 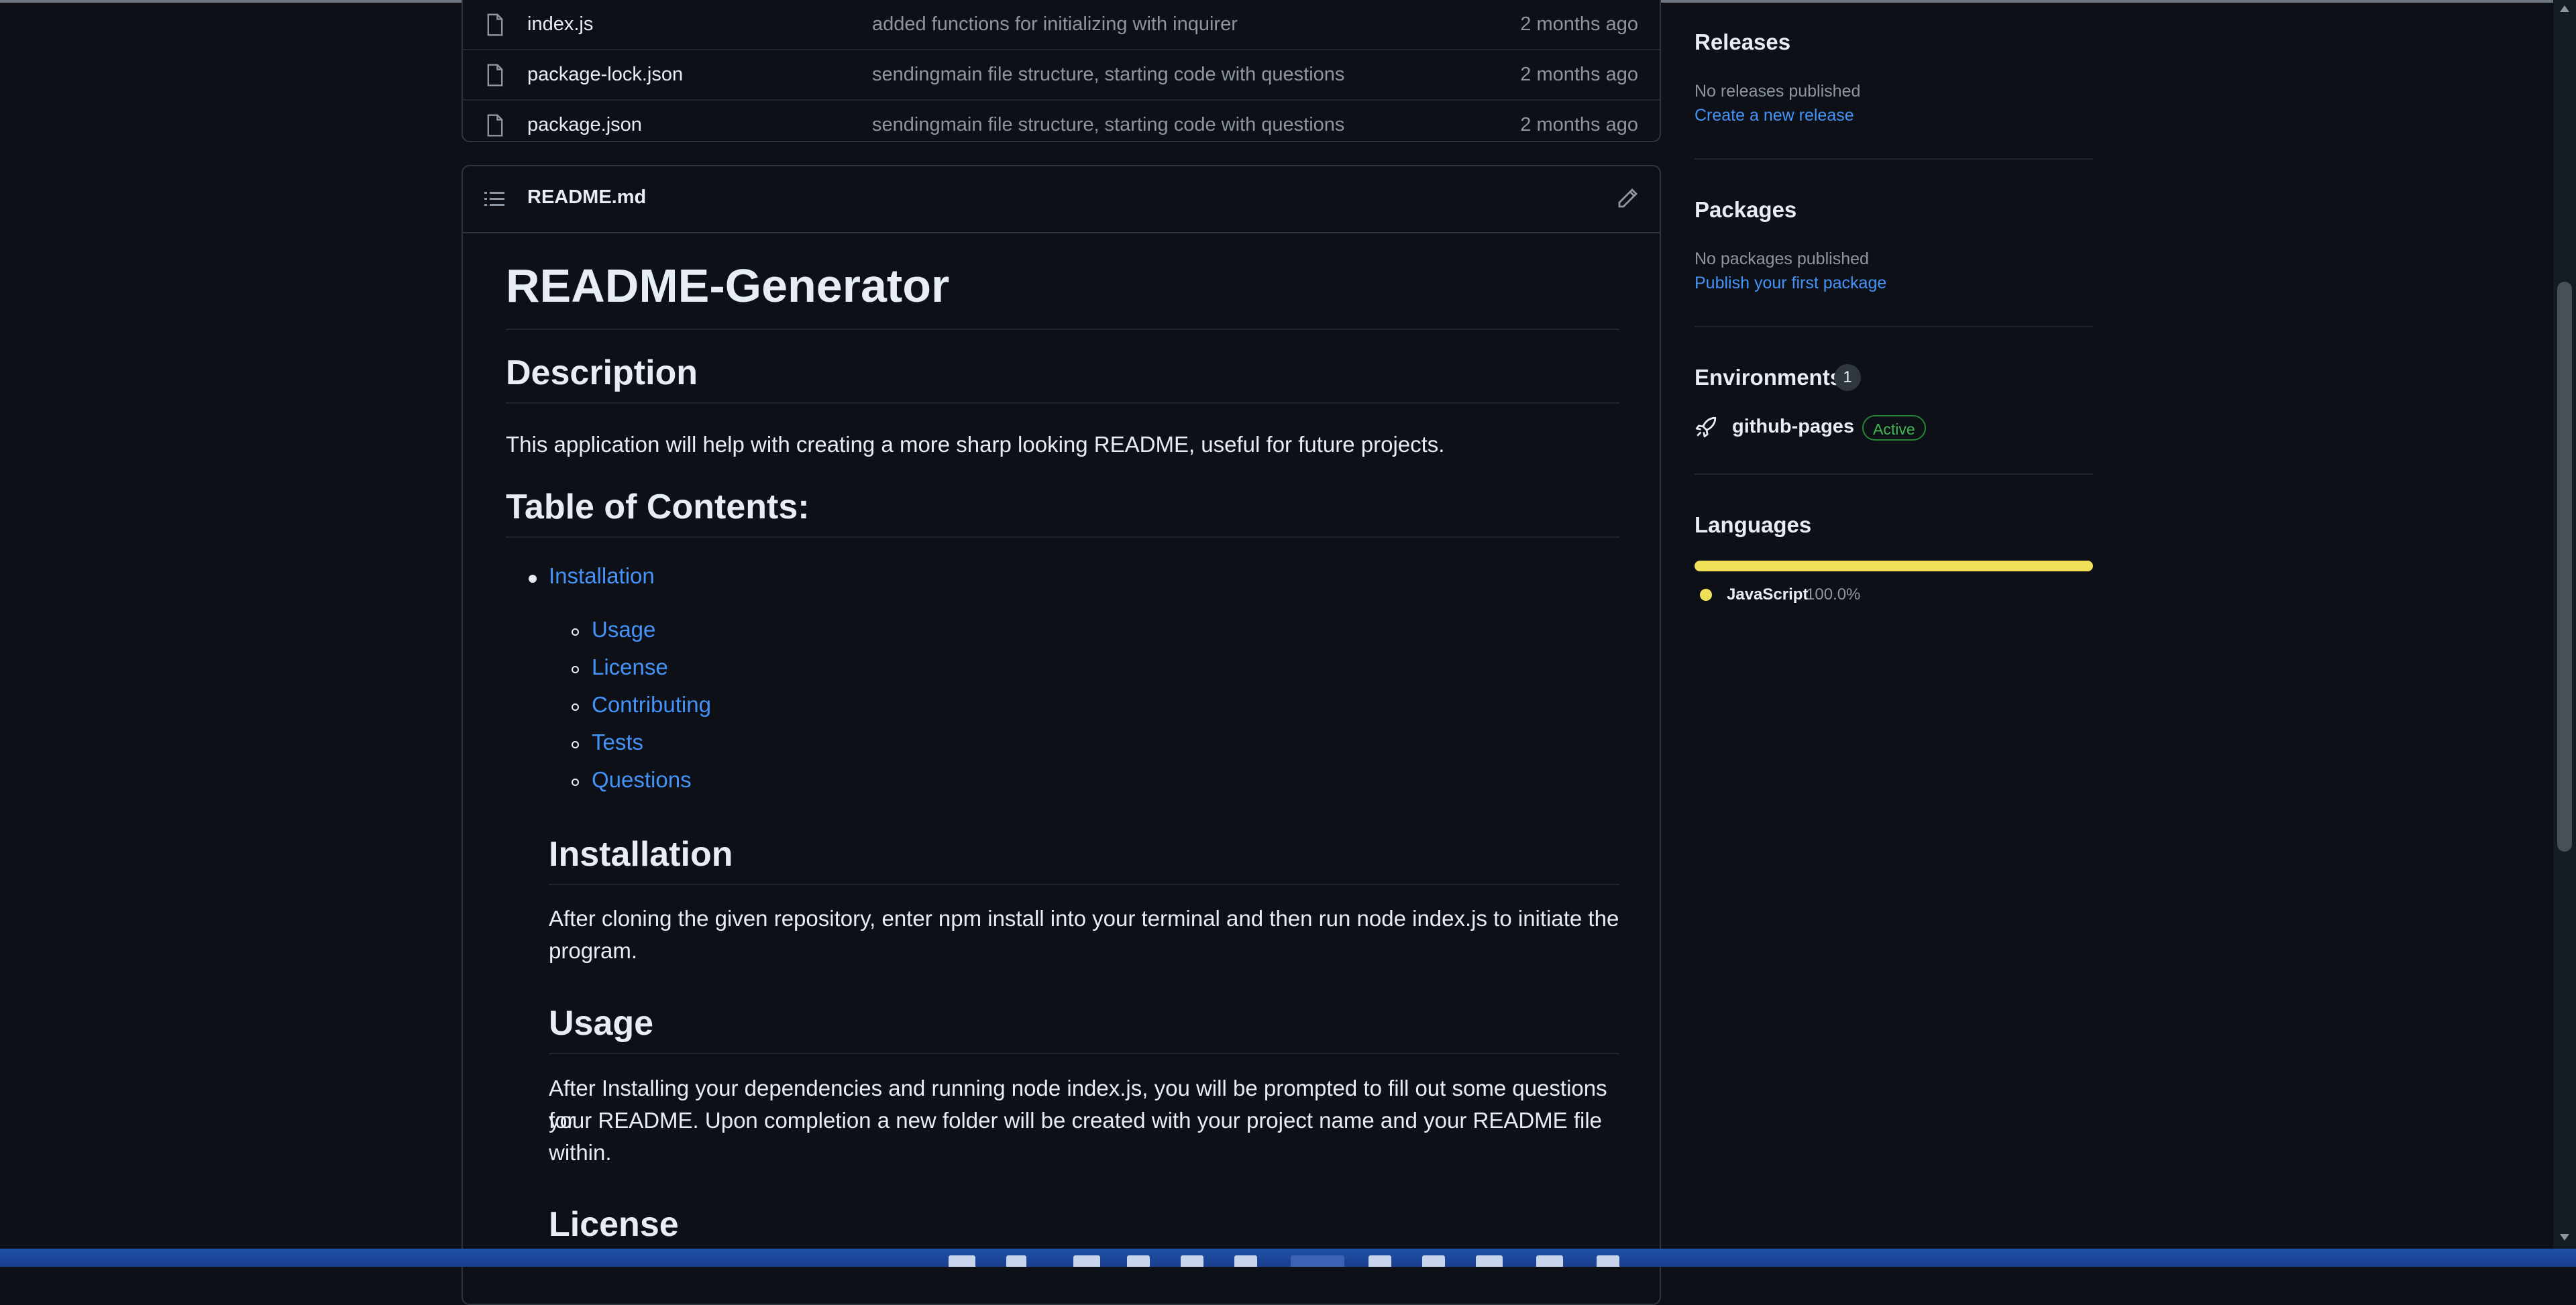 What do you see at coordinates (1062, 512) in the screenshot?
I see `toc-heading: Table of Contents:` at bounding box center [1062, 512].